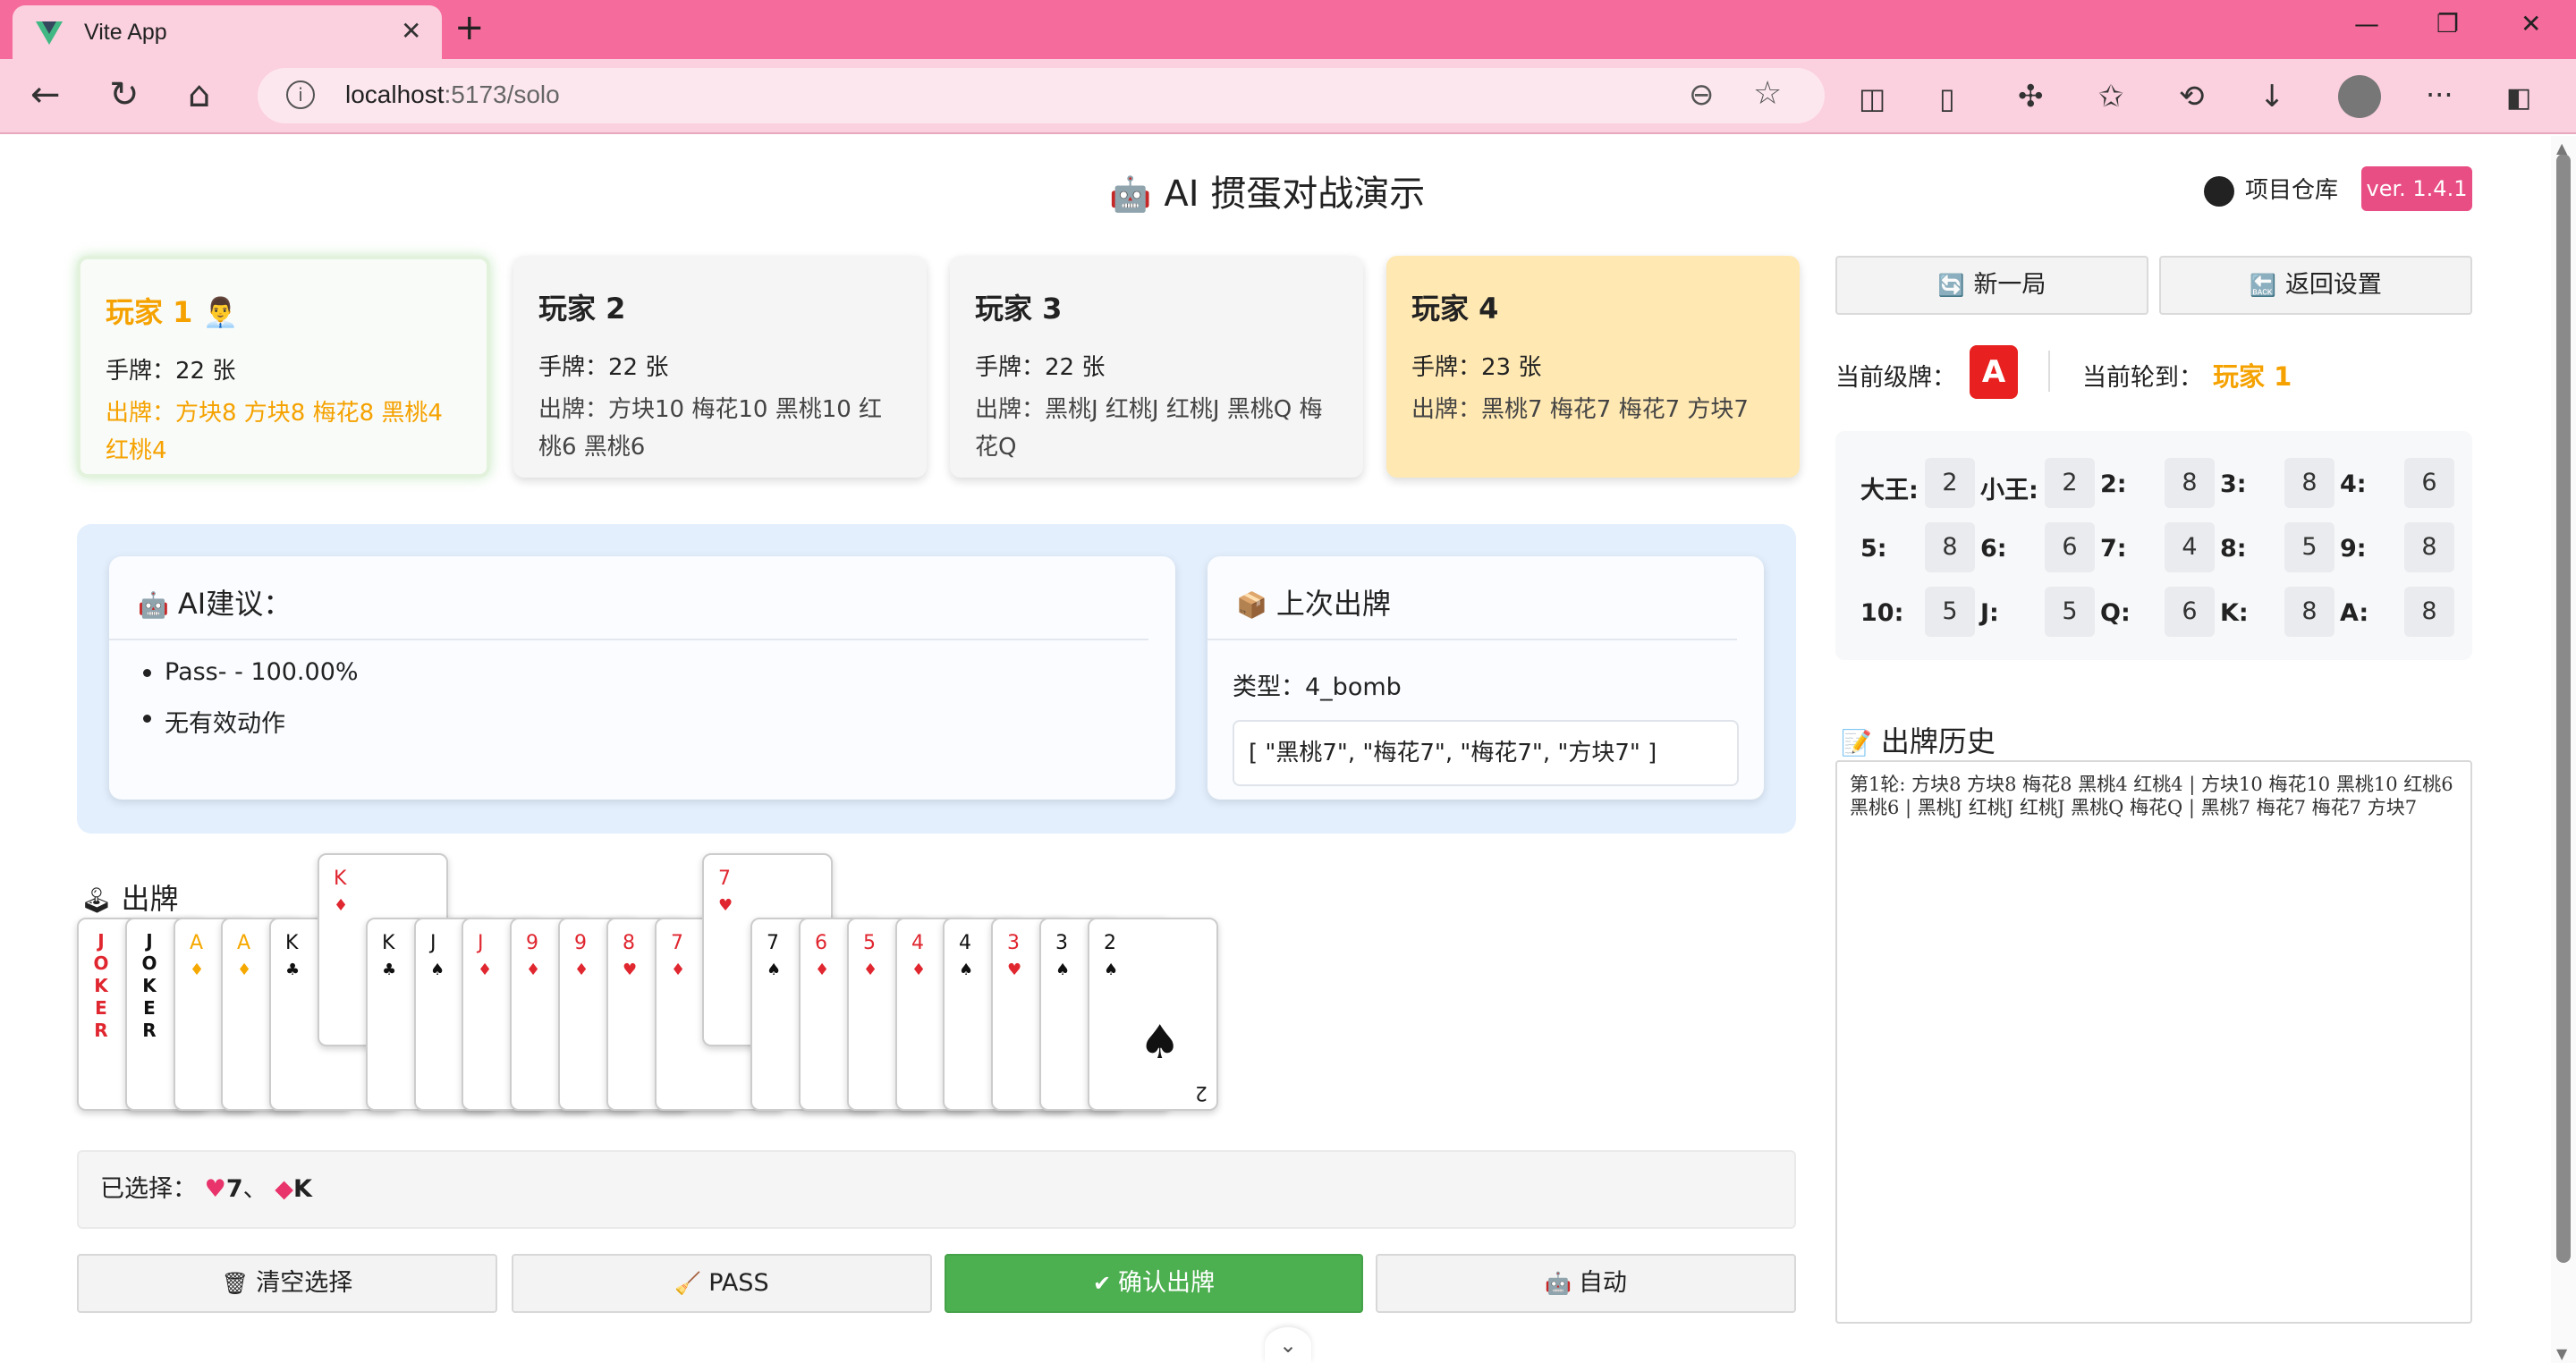 The height and width of the screenshot is (1363, 2576). What do you see at coordinates (936, 1189) in the screenshot?
I see `selected-cards-bar: 已选择： ♥7、 ◆K` at bounding box center [936, 1189].